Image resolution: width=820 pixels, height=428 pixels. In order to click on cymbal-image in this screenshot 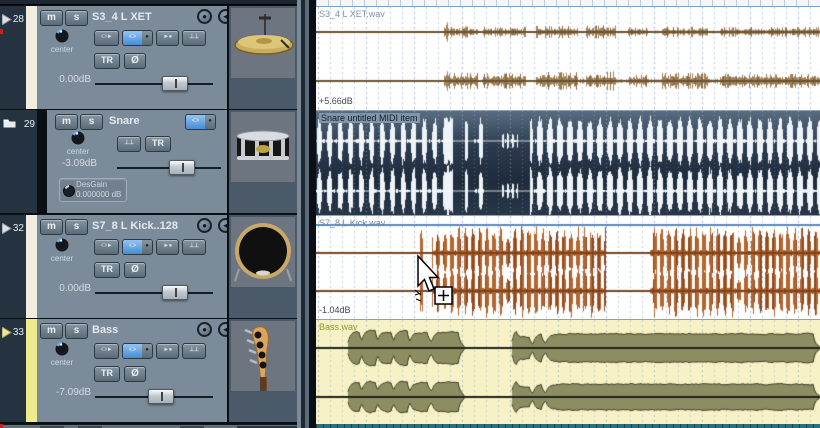, I will do `click(263, 43)`.